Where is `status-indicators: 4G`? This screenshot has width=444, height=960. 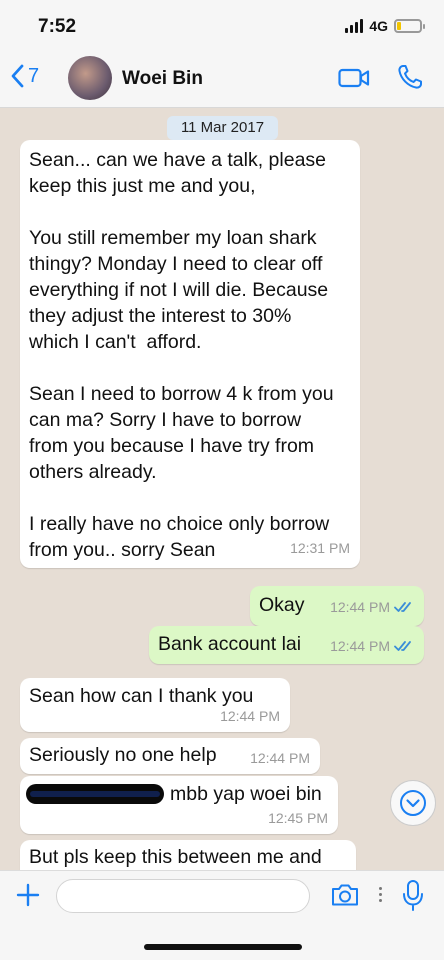
status-indicators: 4G is located at coordinates (385, 26).